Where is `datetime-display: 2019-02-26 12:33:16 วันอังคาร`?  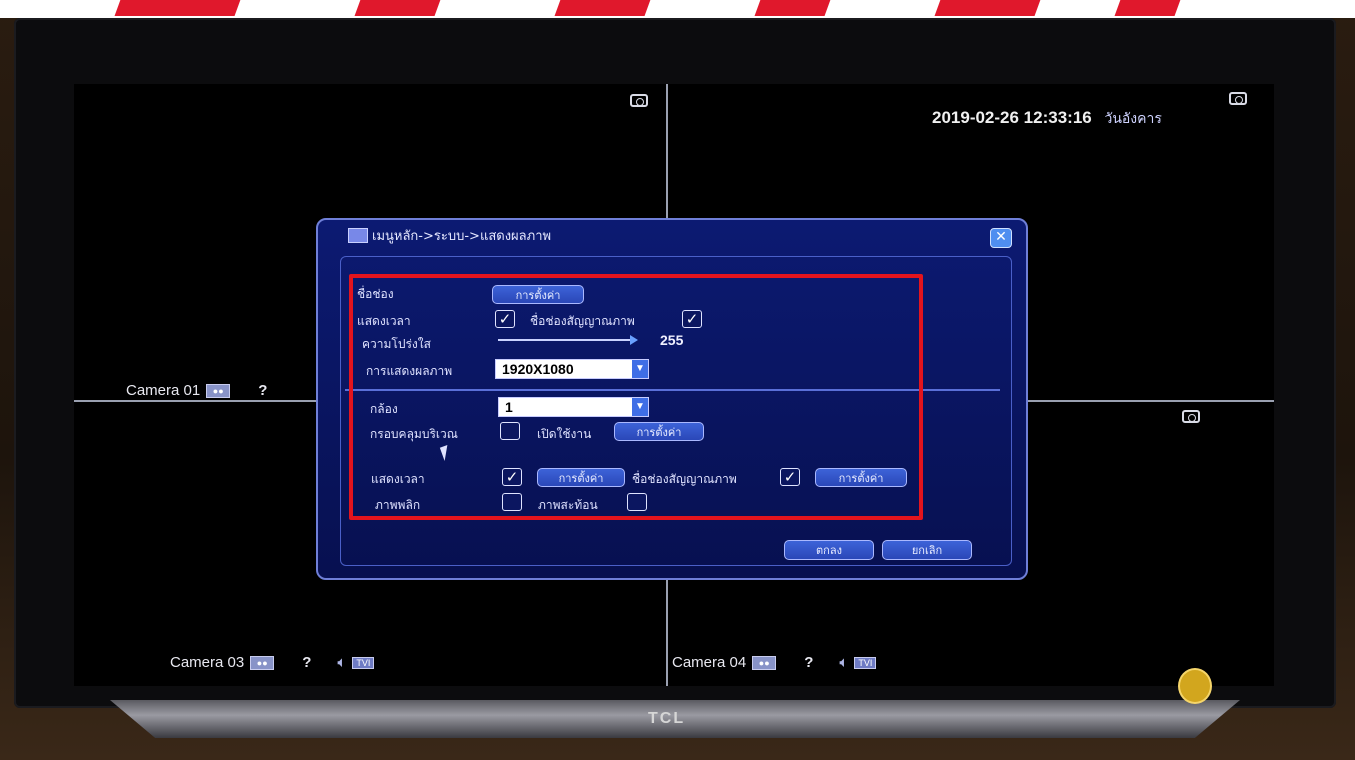 datetime-display: 2019-02-26 12:33:16 วันอังคาร is located at coordinates (1047, 119).